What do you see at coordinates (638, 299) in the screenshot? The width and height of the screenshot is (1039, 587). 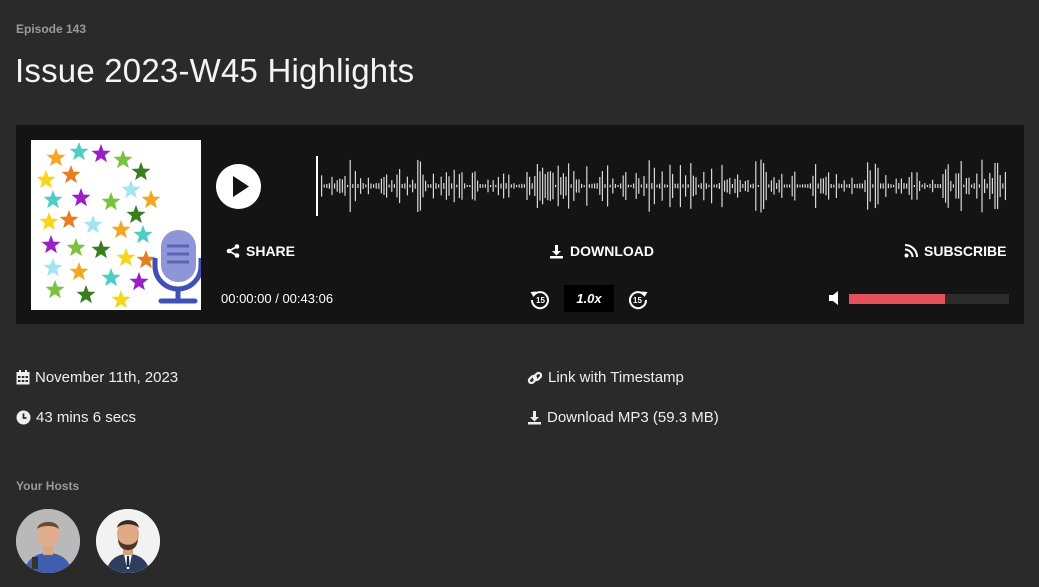 I see `forward-15-icon: 15` at bounding box center [638, 299].